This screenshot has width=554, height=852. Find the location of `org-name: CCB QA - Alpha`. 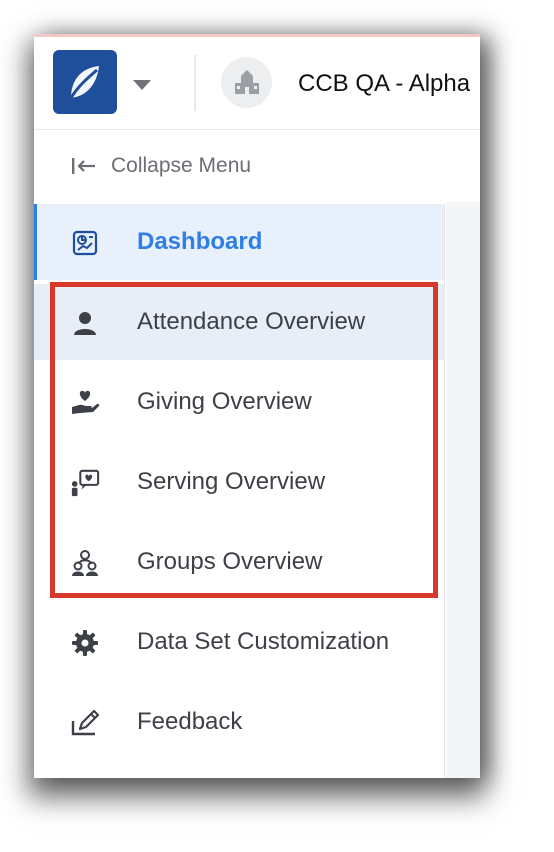

org-name: CCB QA - Alpha is located at coordinates (384, 84).